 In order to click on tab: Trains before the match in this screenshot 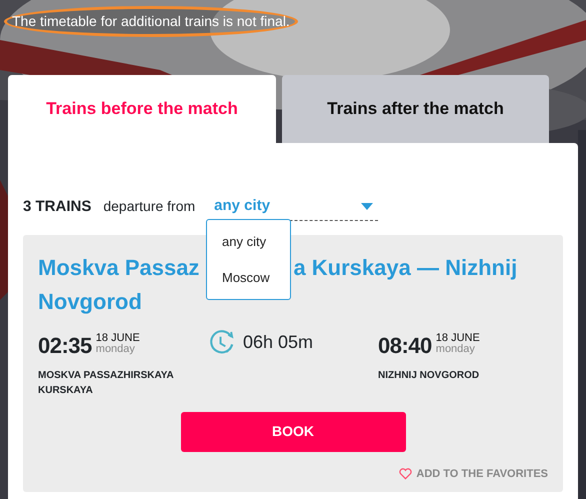, I will do `click(142, 109)`.